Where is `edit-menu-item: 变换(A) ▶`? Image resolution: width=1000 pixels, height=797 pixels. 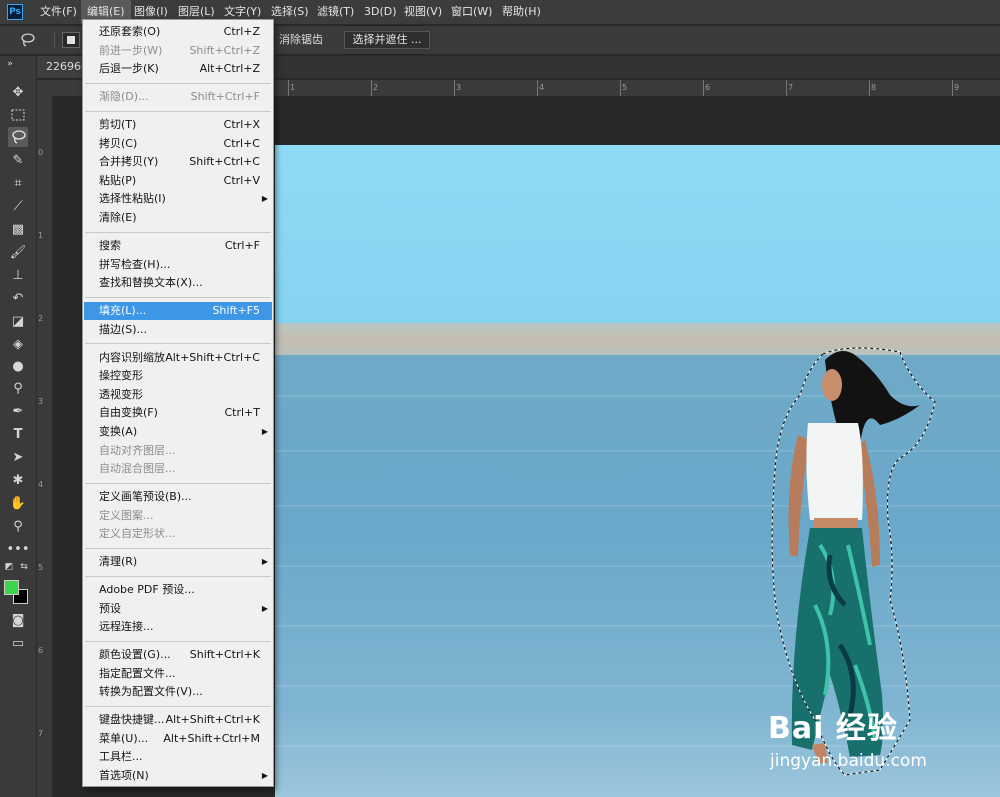
edit-menu-item: 变换(A) ▶ is located at coordinates (178, 432).